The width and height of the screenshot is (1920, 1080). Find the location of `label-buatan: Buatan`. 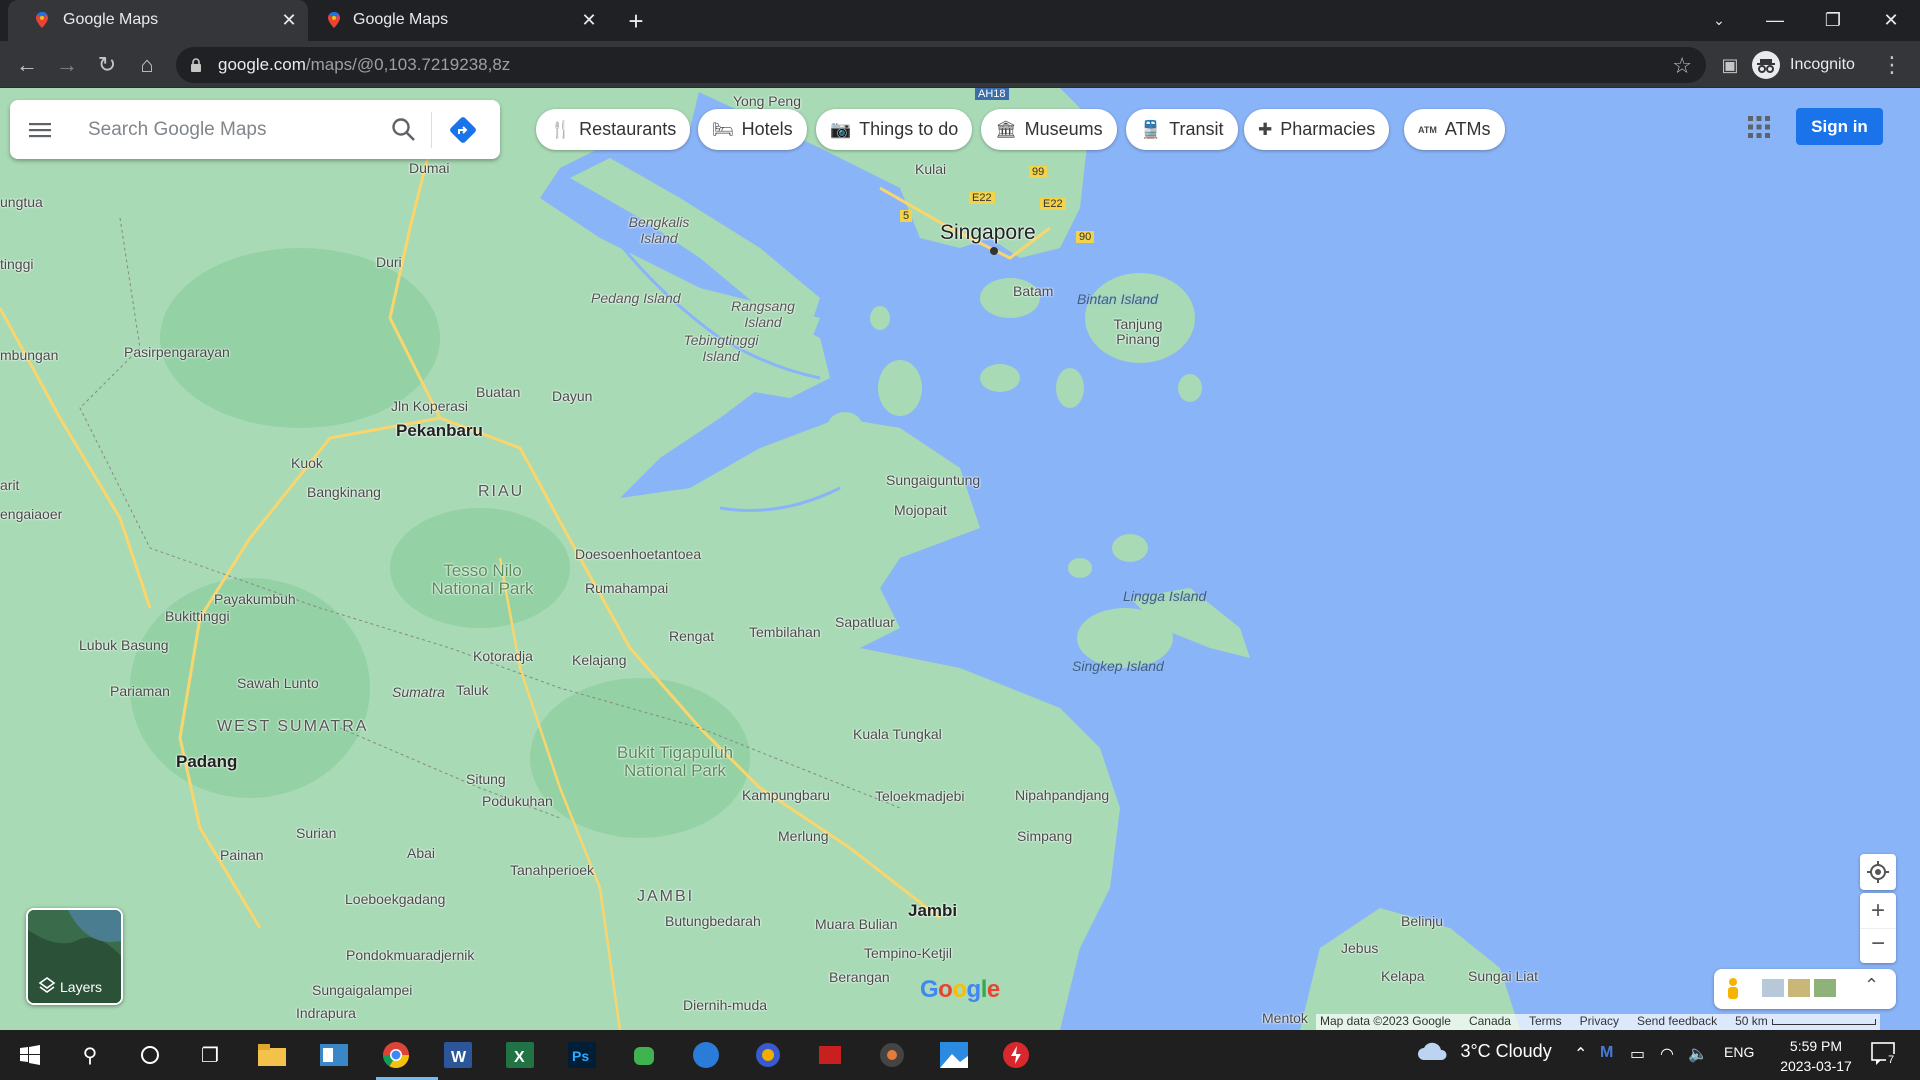

label-buatan: Buatan is located at coordinates (498, 392).